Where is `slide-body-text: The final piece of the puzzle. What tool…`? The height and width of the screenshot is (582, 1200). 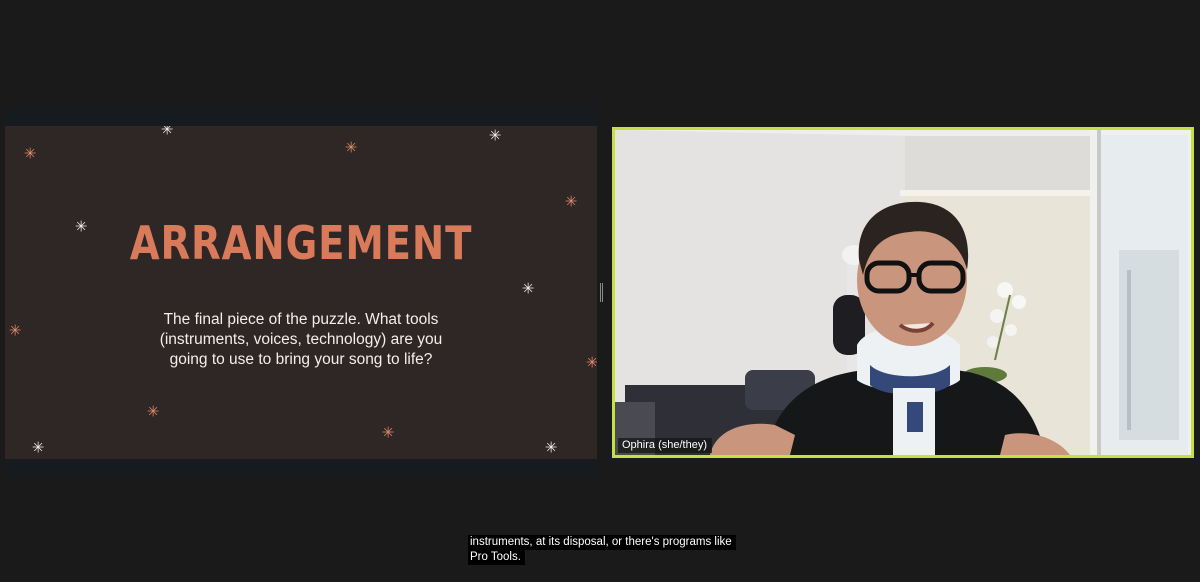
slide-body-text: The final piece of the puzzle. What tool… is located at coordinates (301, 339).